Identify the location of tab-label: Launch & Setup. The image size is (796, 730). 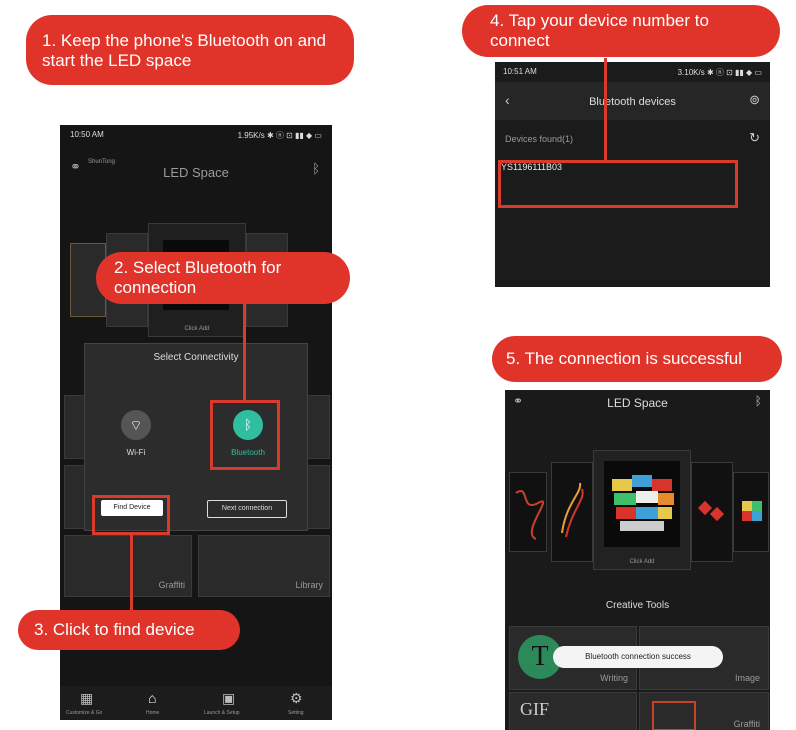
(222, 713).